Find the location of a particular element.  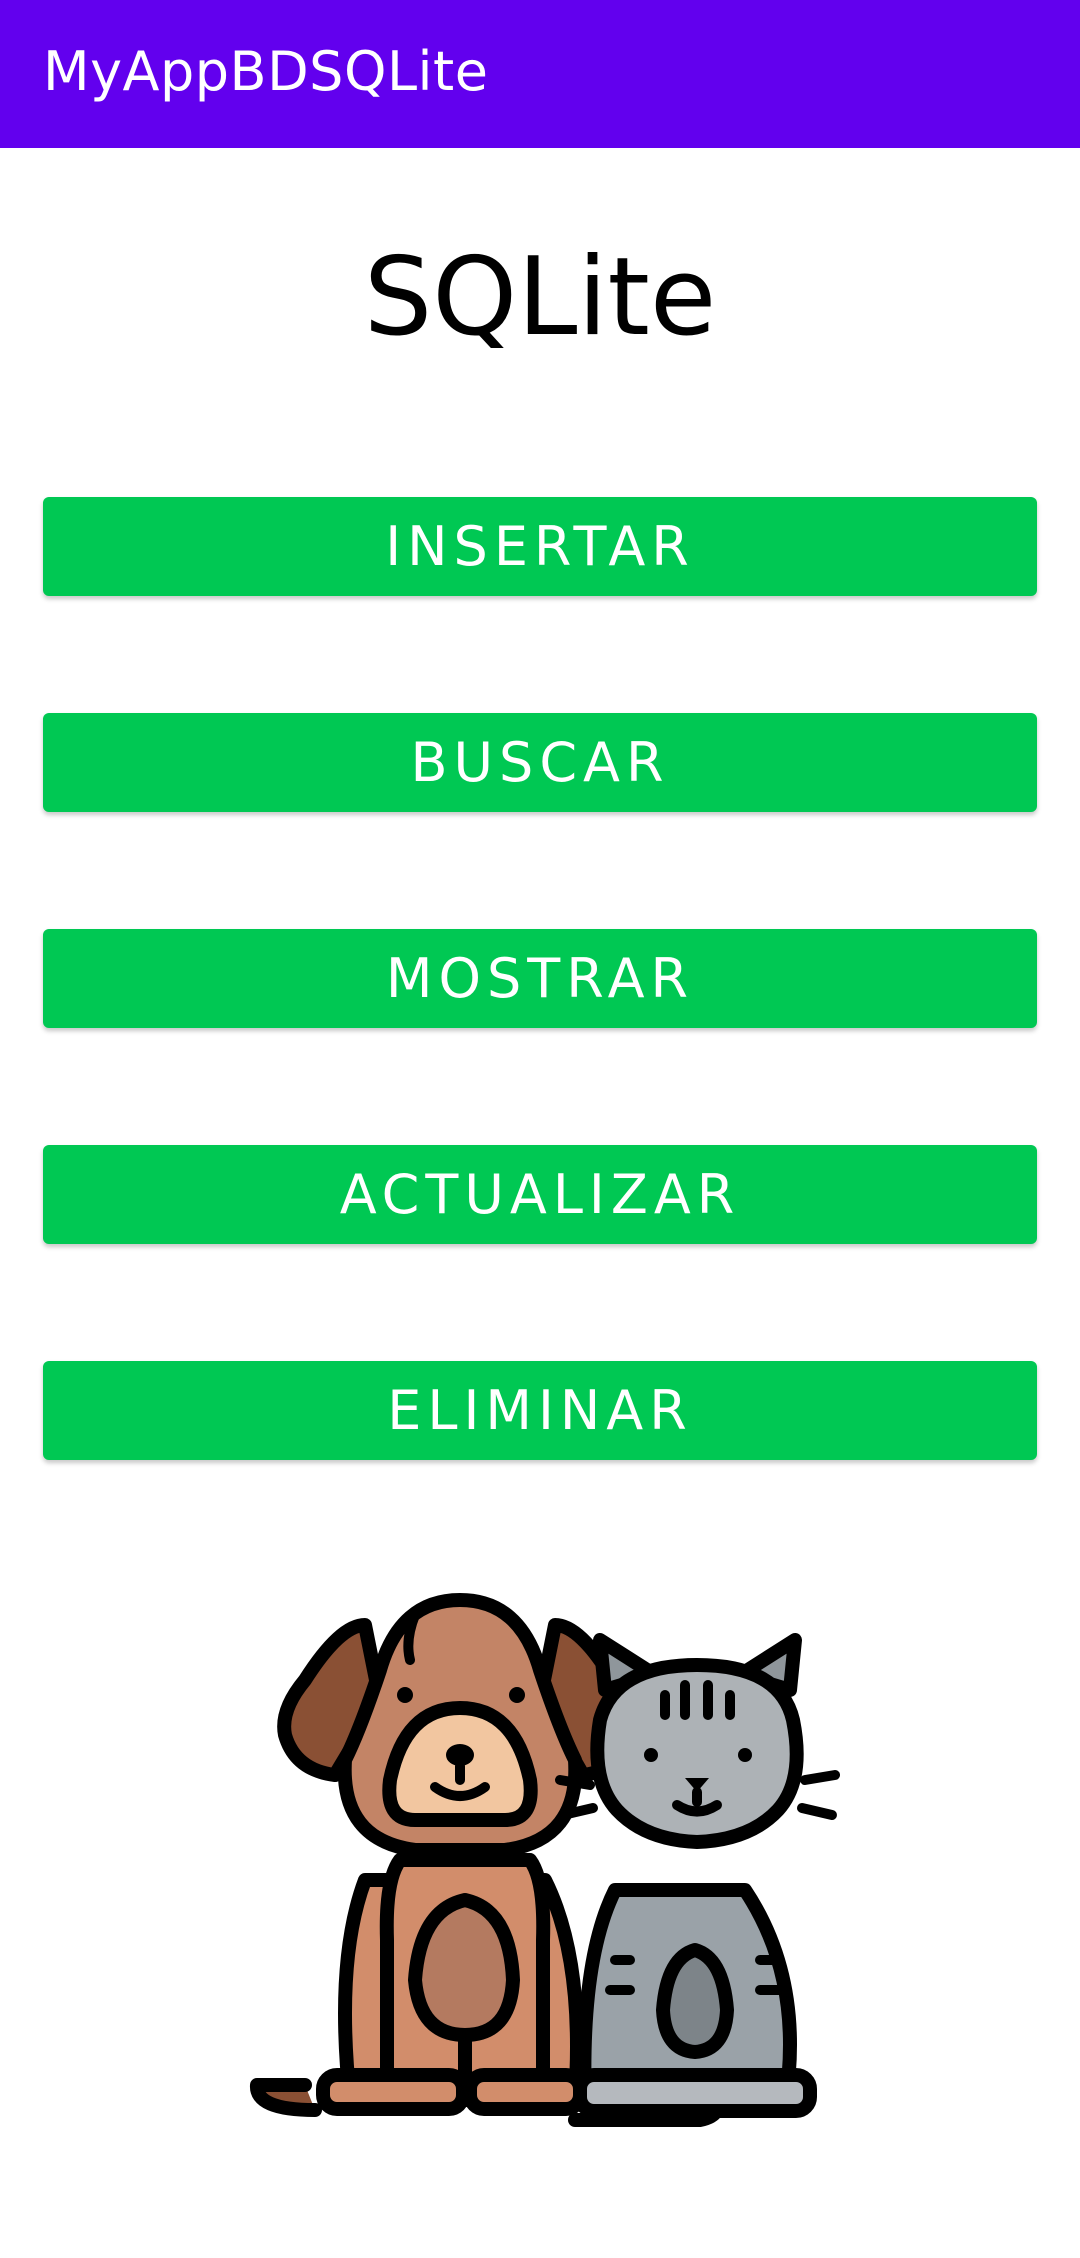

app-bar: MyAppBDSQLite is located at coordinates (540, 74).